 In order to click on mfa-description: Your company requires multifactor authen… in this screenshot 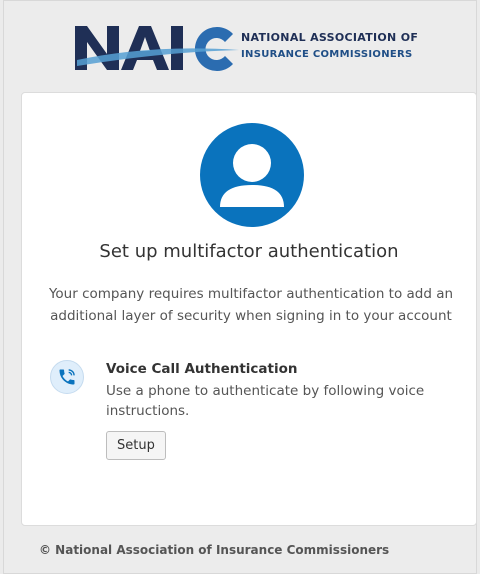, I will do `click(251, 305)`.